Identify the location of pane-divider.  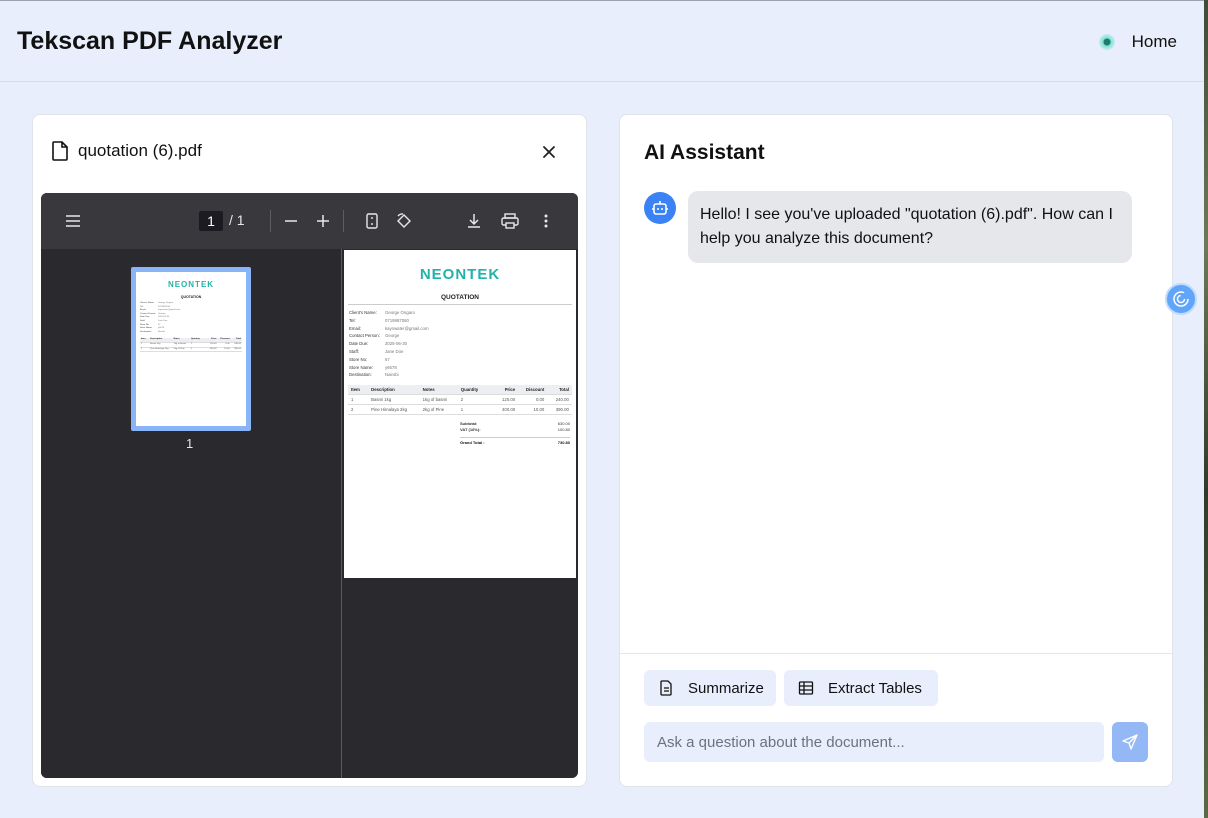
(341, 513).